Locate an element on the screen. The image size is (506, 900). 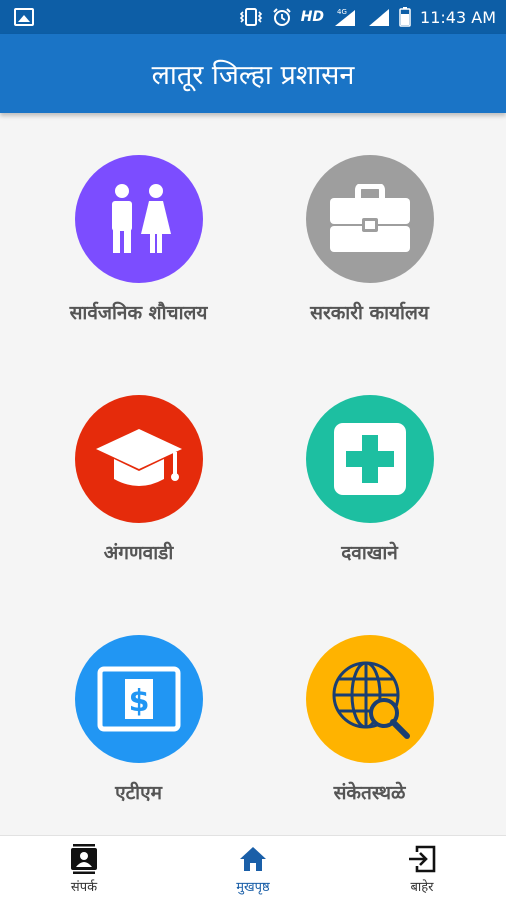
nav-item-exit: बाहेर is located at coordinates (422, 868).